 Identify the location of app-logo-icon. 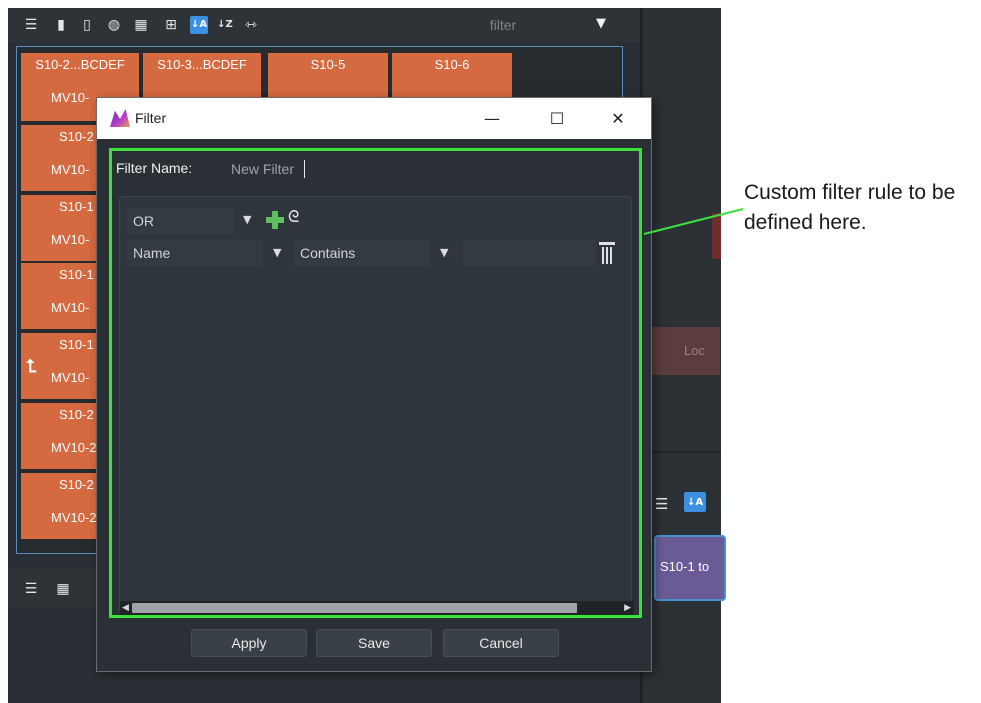
(120, 118).